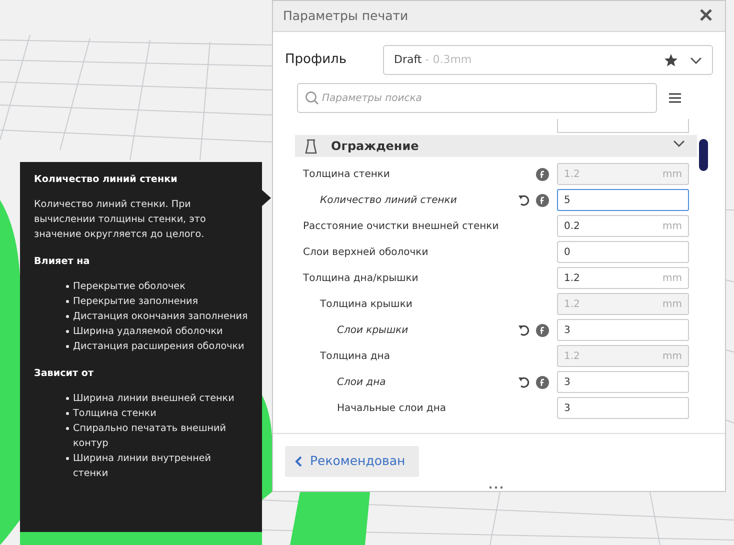 The width and height of the screenshot is (734, 545). What do you see at coordinates (316, 60) in the screenshot?
I see `profile-label: Профиль` at bounding box center [316, 60].